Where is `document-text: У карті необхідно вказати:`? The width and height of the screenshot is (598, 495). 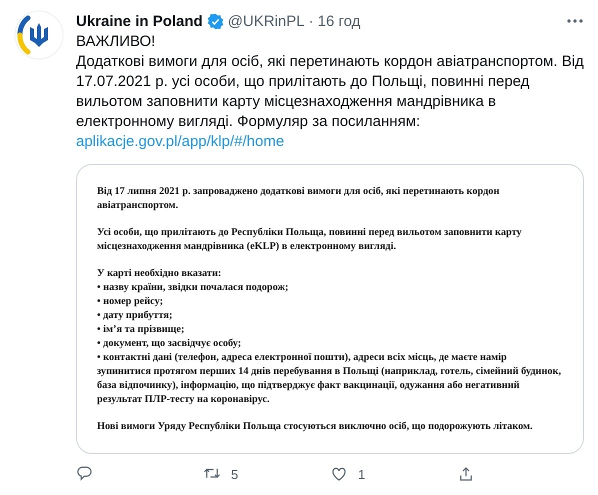 document-text: У карті необхідно вказати: is located at coordinates (159, 274).